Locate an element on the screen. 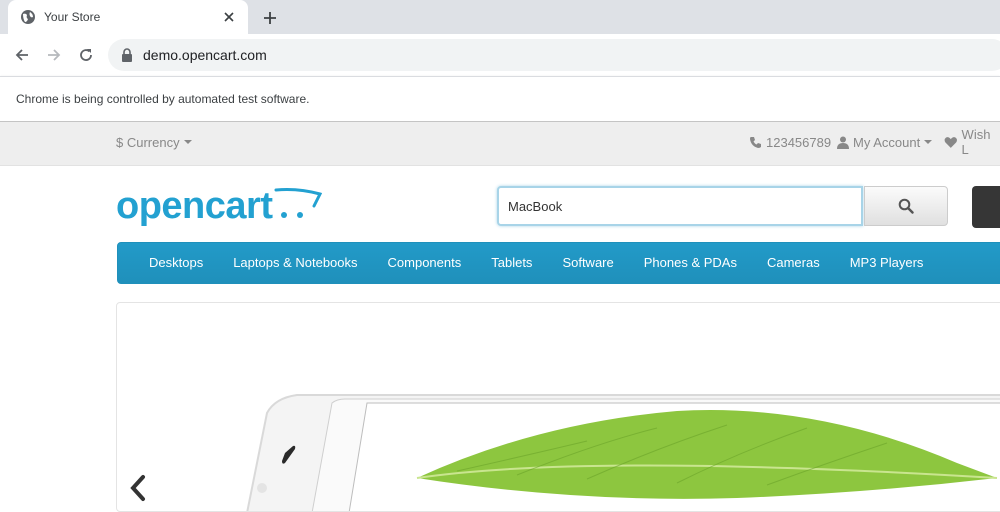 Image resolution: width=1000 pixels, height=512 pixels. phone-number: 123456789 is located at coordinates (799, 142).